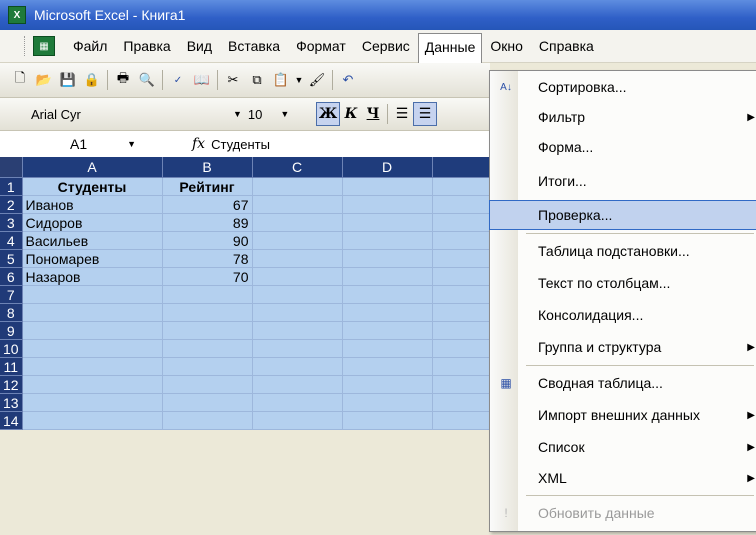 The width and height of the screenshot is (756, 535). I want to click on menu-window: Окно, so click(506, 46).